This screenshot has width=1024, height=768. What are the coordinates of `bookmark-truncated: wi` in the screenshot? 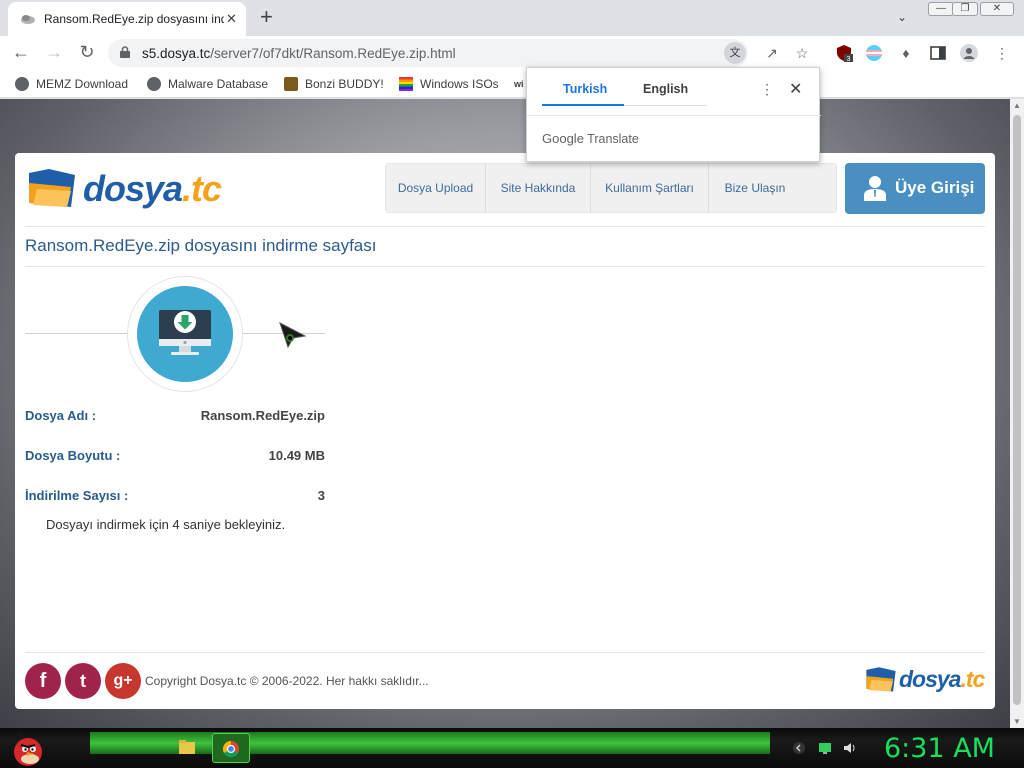 It's located at (519, 84).